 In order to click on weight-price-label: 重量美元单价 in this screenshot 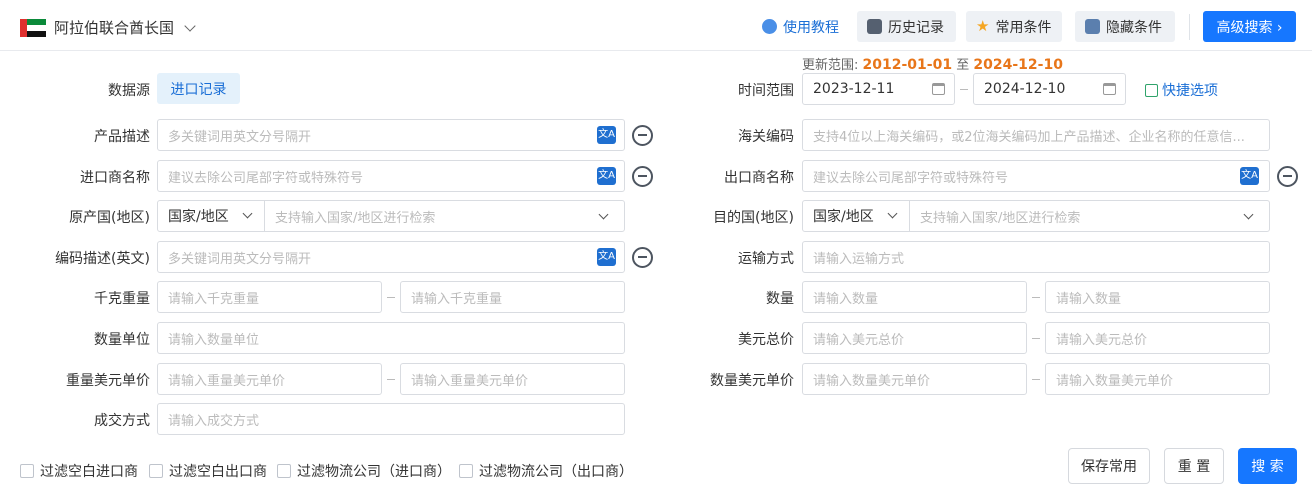, I will do `click(108, 381)`.